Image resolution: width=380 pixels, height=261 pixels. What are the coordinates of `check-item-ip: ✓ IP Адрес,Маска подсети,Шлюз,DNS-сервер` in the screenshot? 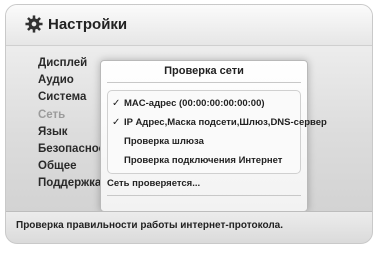 It's located at (219, 123).